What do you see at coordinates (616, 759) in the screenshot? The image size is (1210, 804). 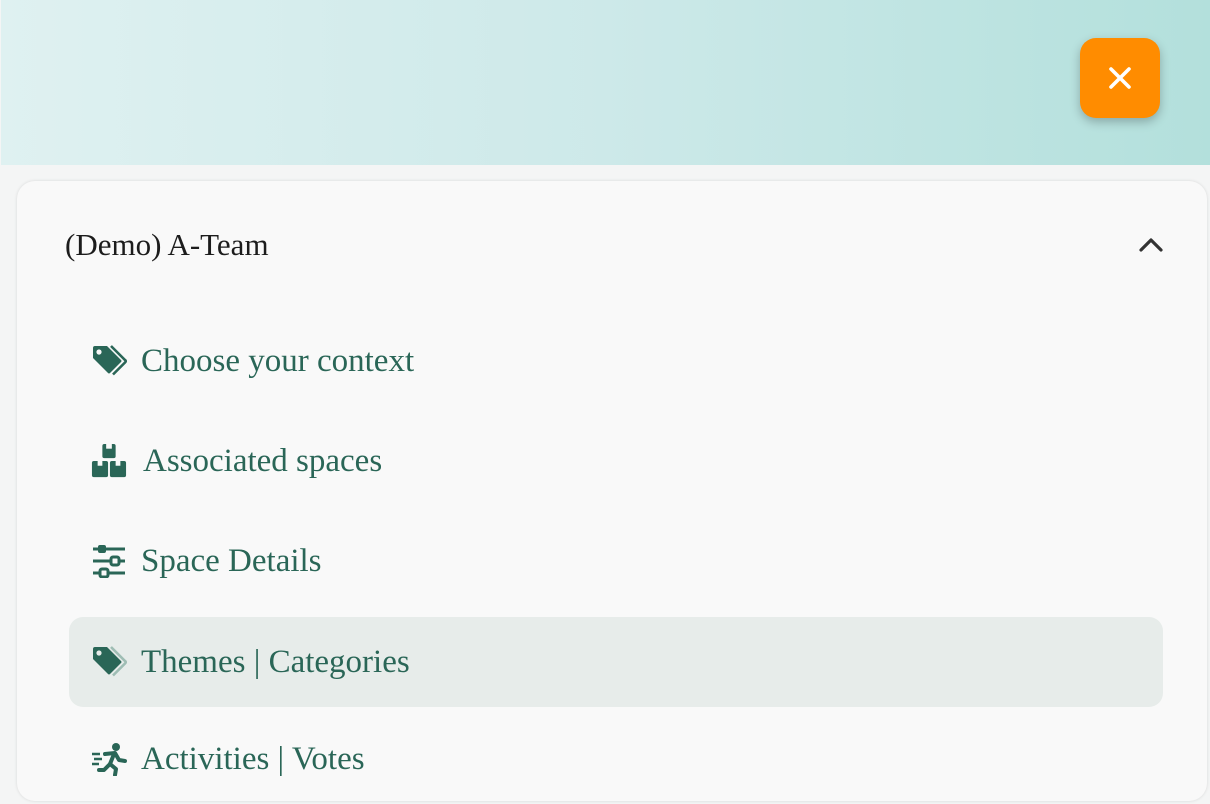 I see `menu-item-activities-votes: Activities | Votes` at bounding box center [616, 759].